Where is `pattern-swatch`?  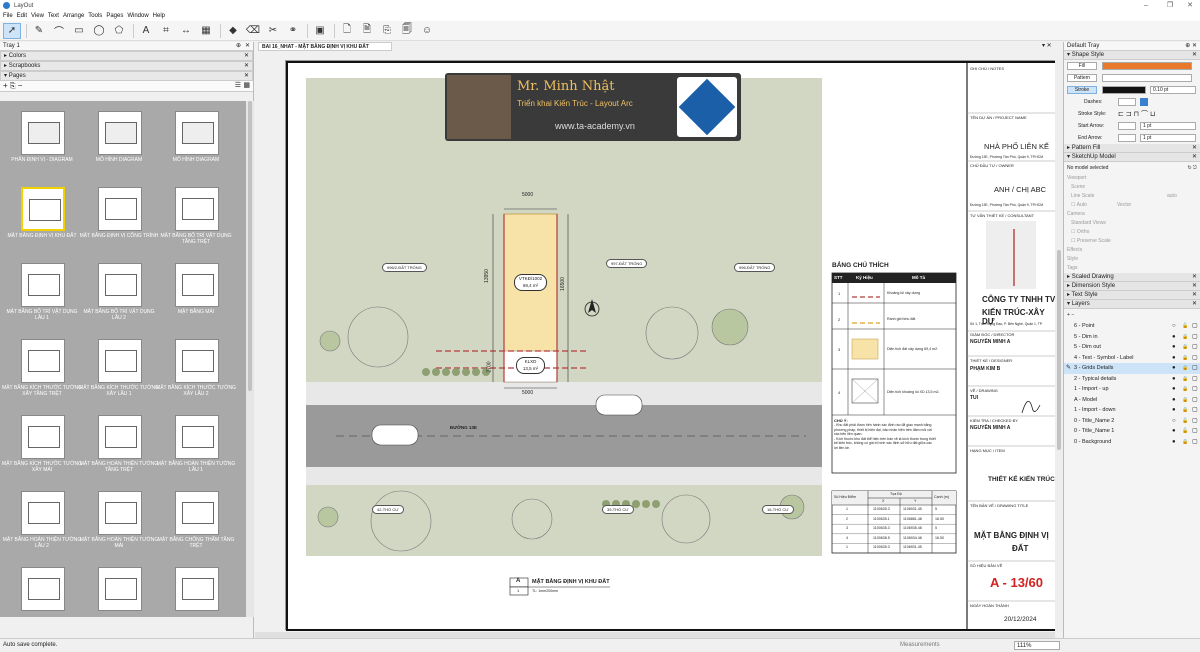
pattern-swatch is located at coordinates (1147, 78).